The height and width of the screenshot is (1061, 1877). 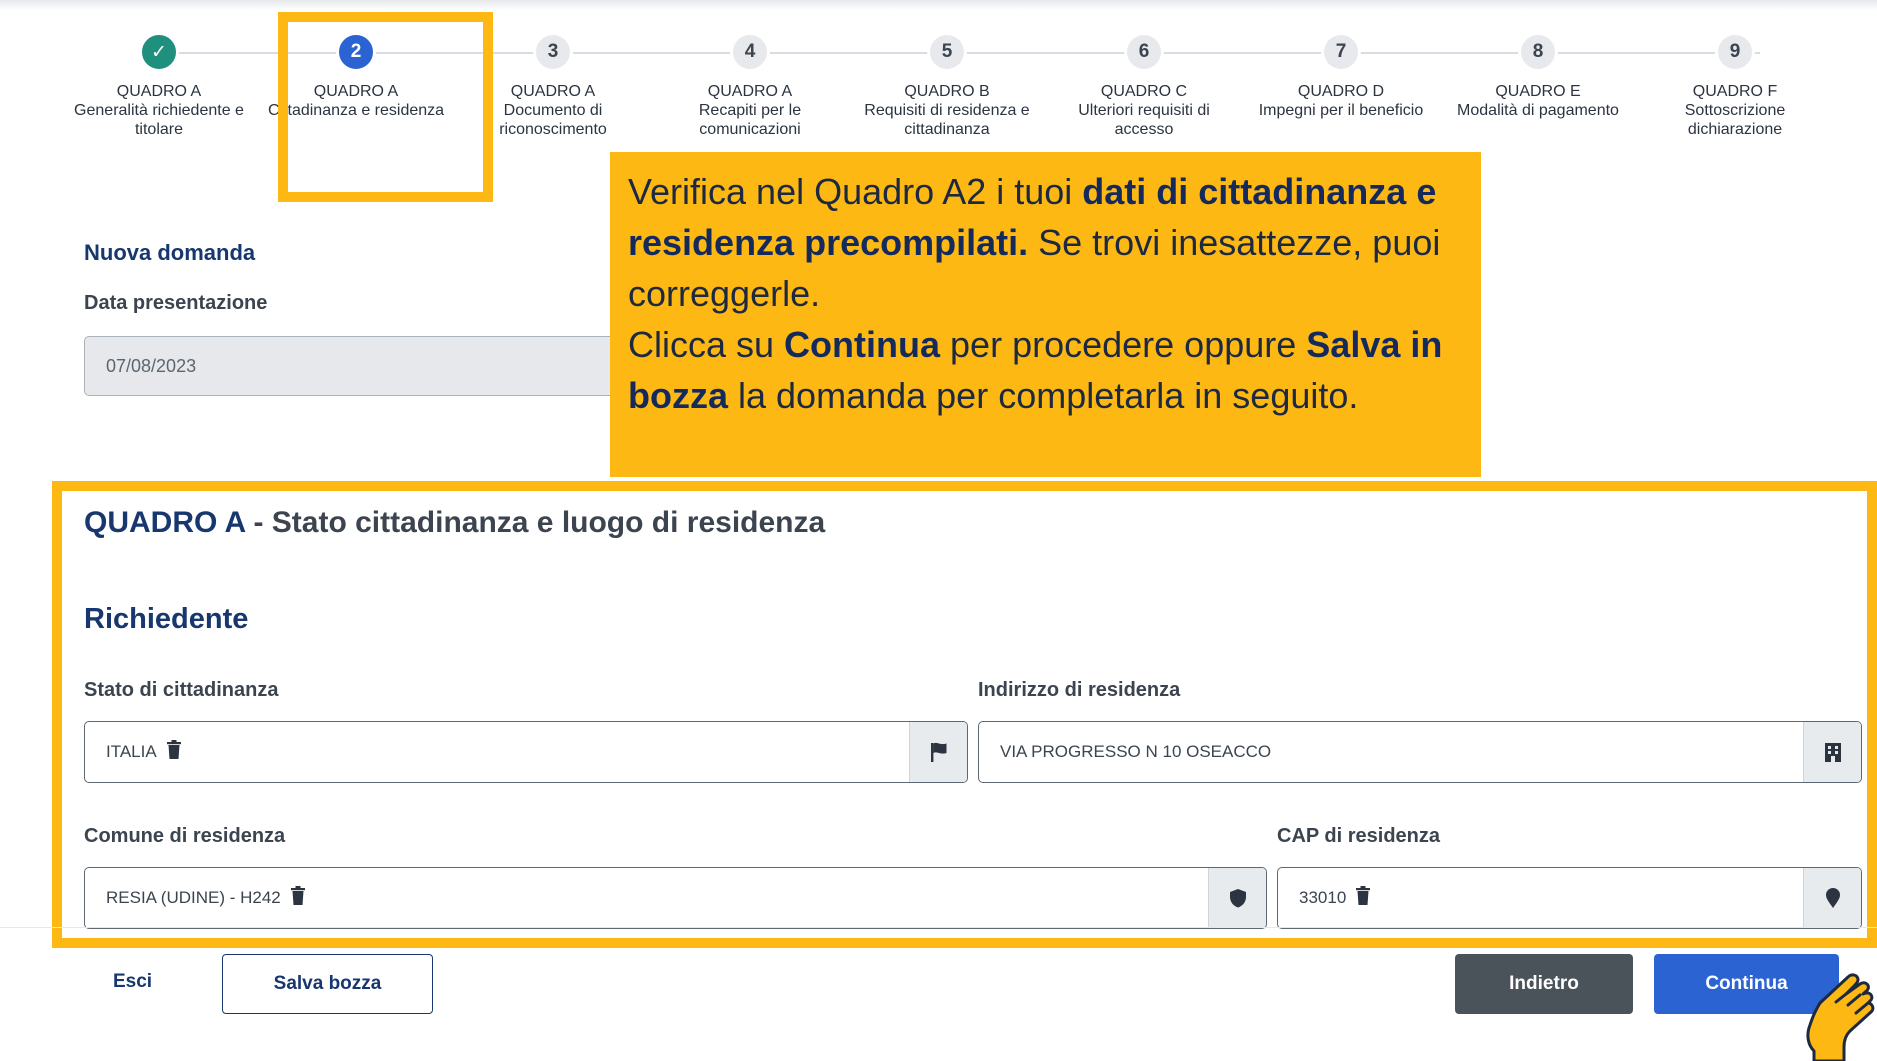 What do you see at coordinates (750, 120) in the screenshot?
I see `step-subtitle: Recapiti per le comunicazioni` at bounding box center [750, 120].